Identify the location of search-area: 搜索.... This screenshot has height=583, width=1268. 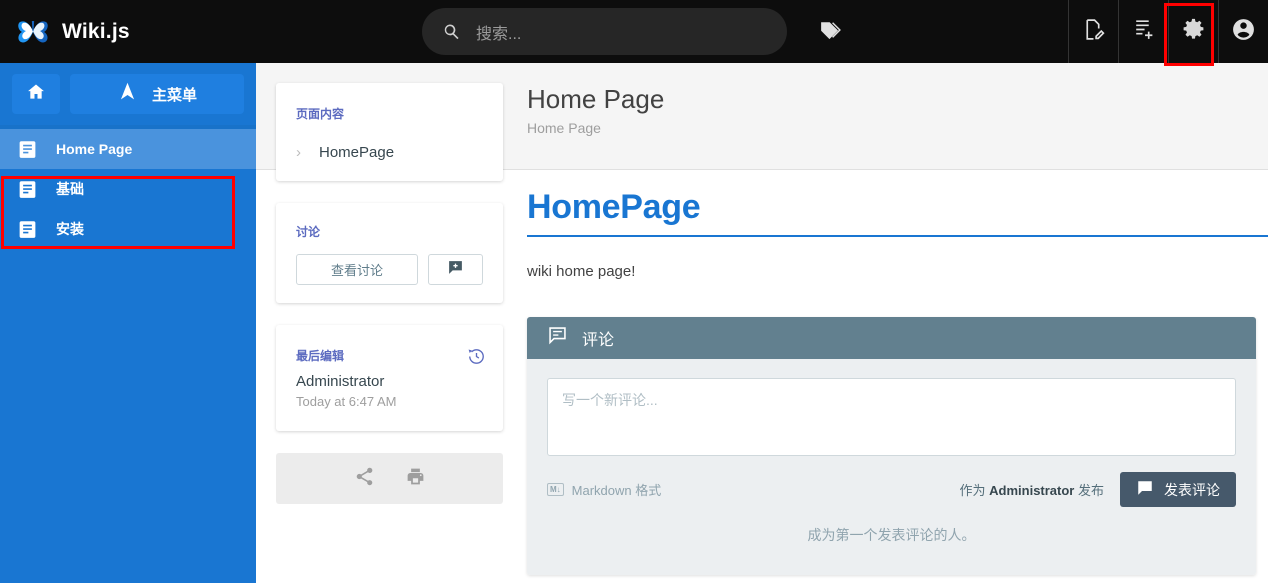
(604, 31).